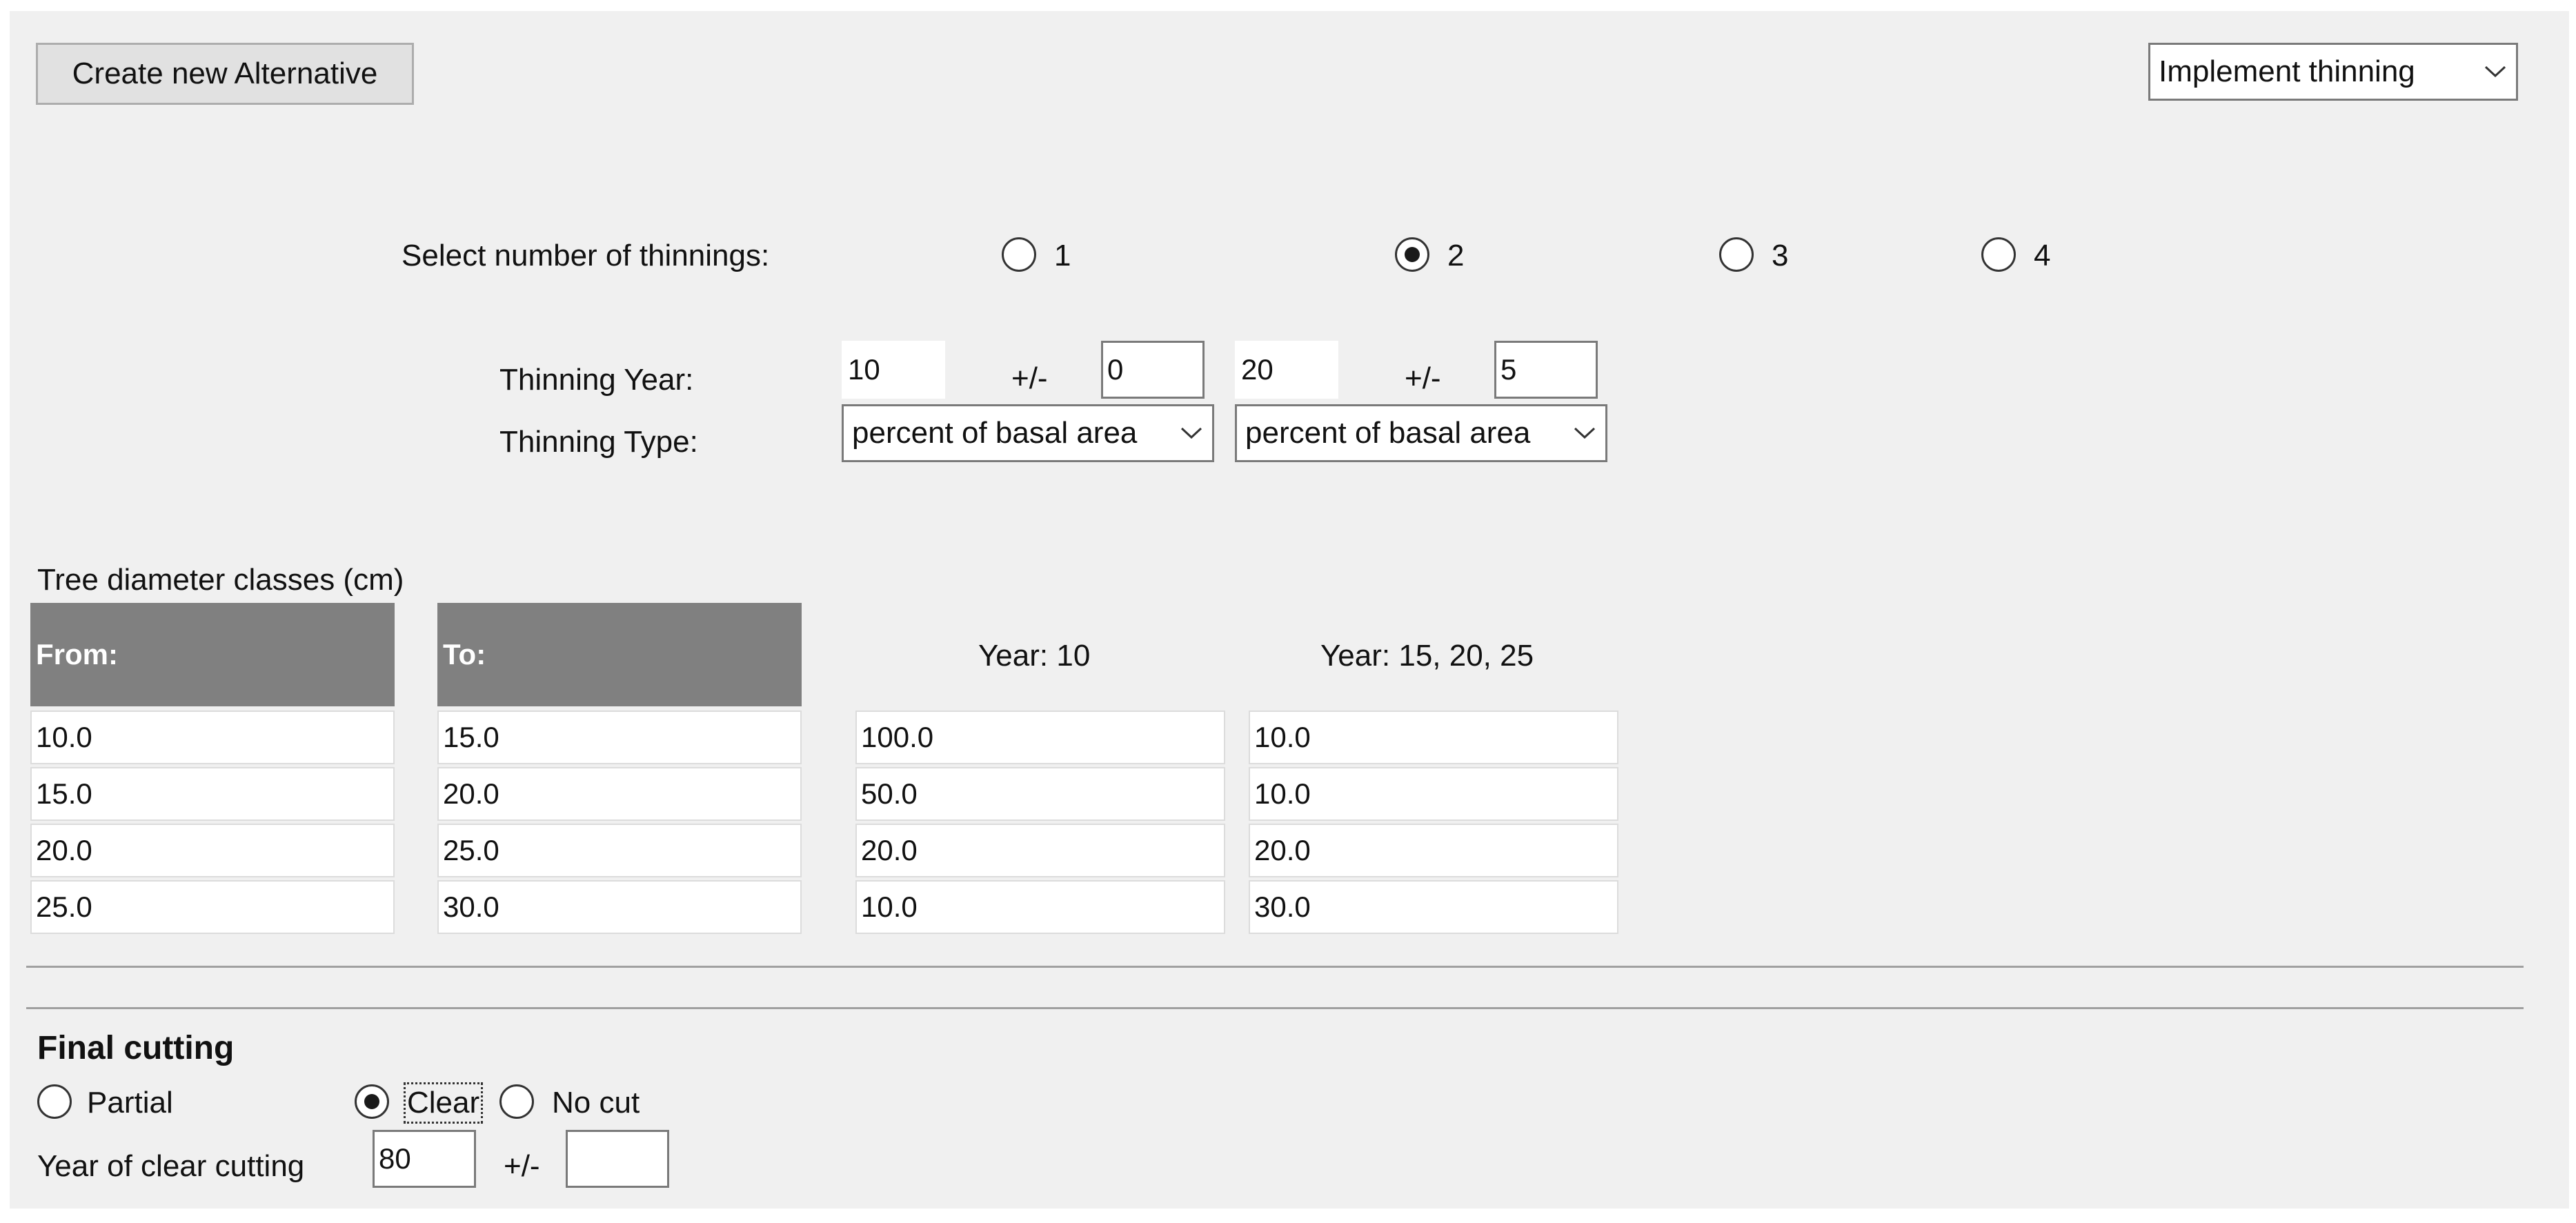  What do you see at coordinates (130, 1103) in the screenshot?
I see `final-cutting-partial-label: Partial` at bounding box center [130, 1103].